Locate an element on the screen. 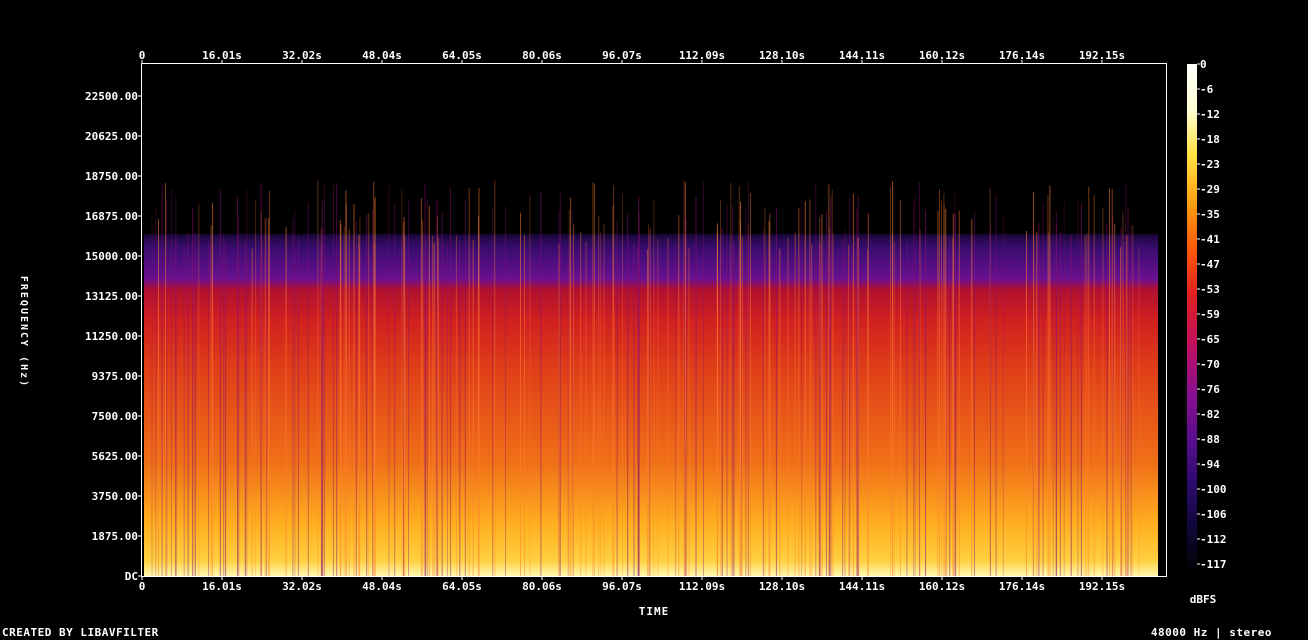  colorbar-tick-label: -100 is located at coordinates (1213, 489).